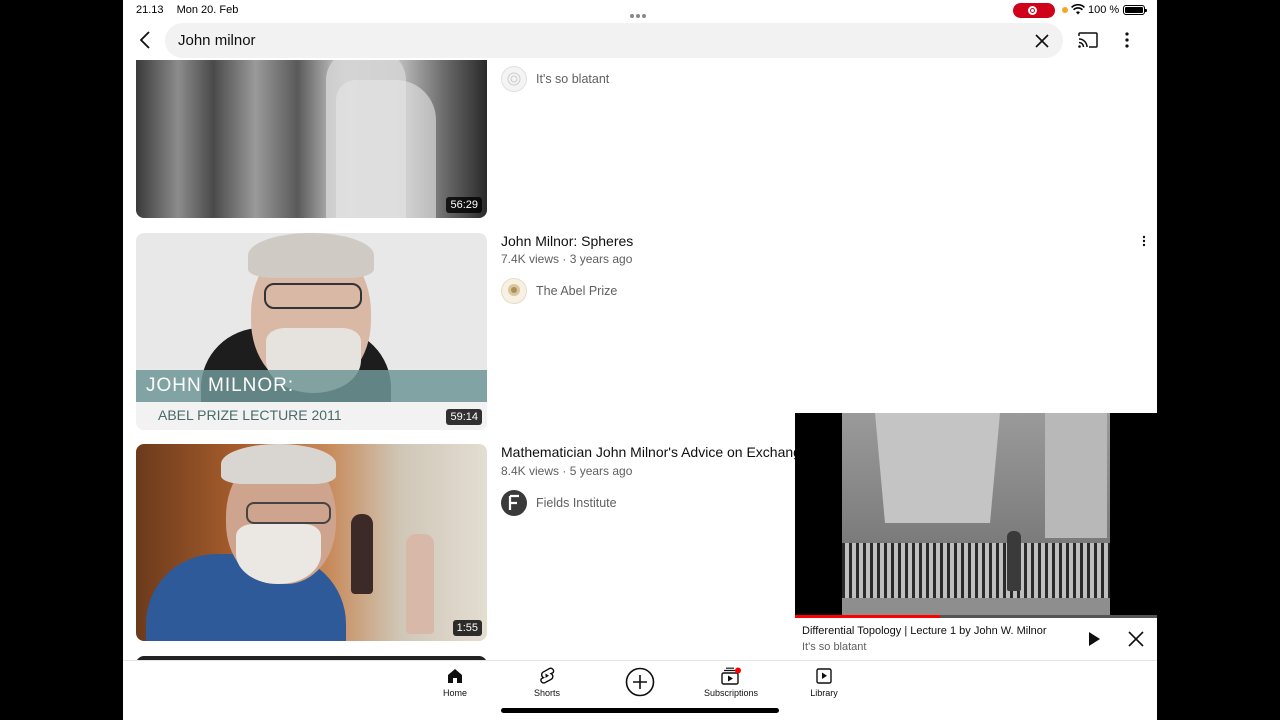 Image resolution: width=1280 pixels, height=720 pixels. What do you see at coordinates (217, 40) in the screenshot?
I see `search-input: John milnor` at bounding box center [217, 40].